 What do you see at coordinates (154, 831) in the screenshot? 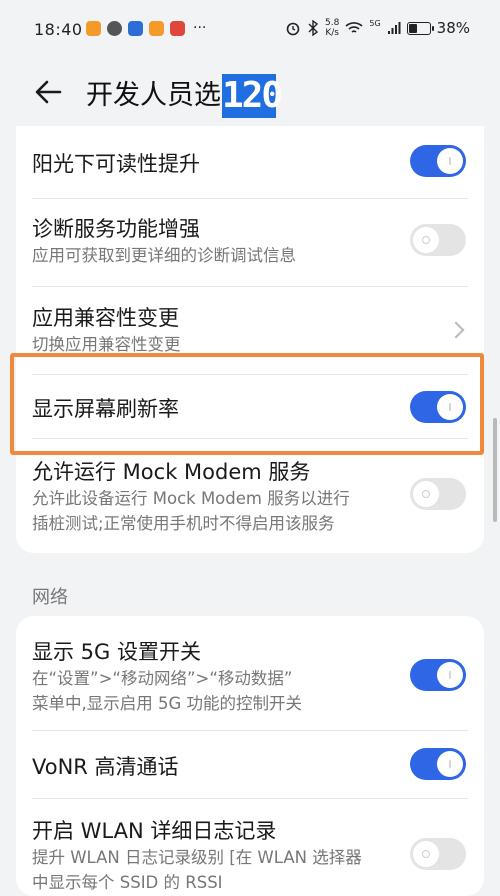
I see `setting-title: 开启 WLAN 详细日志记录` at bounding box center [154, 831].